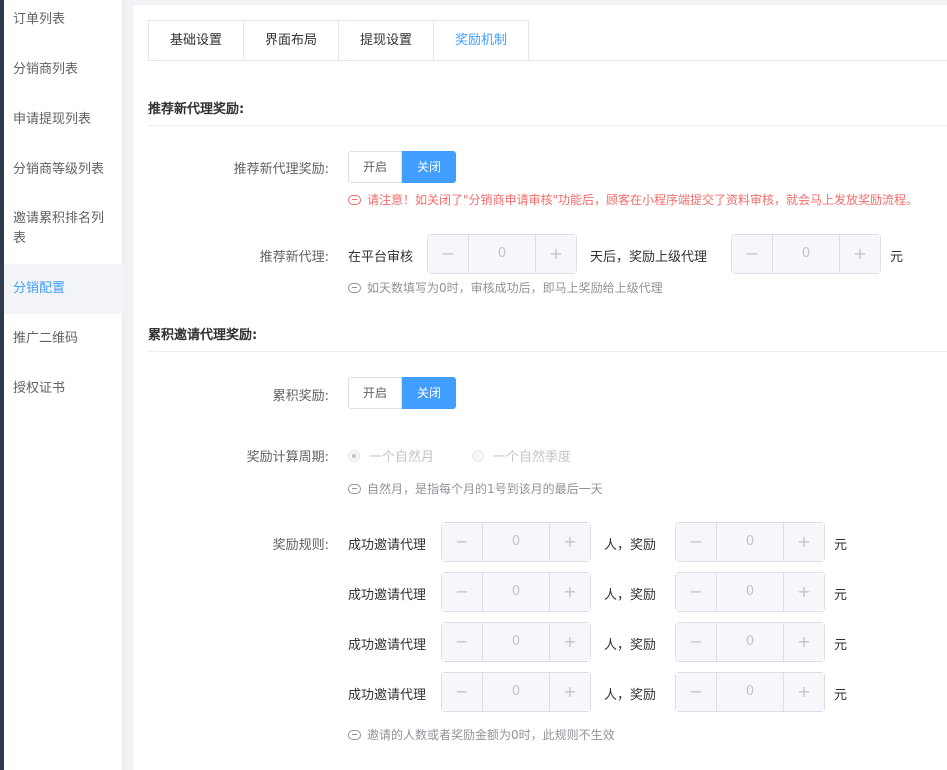  I want to click on sidebar-item-withdrawals: 申请提现列表, so click(63, 120).